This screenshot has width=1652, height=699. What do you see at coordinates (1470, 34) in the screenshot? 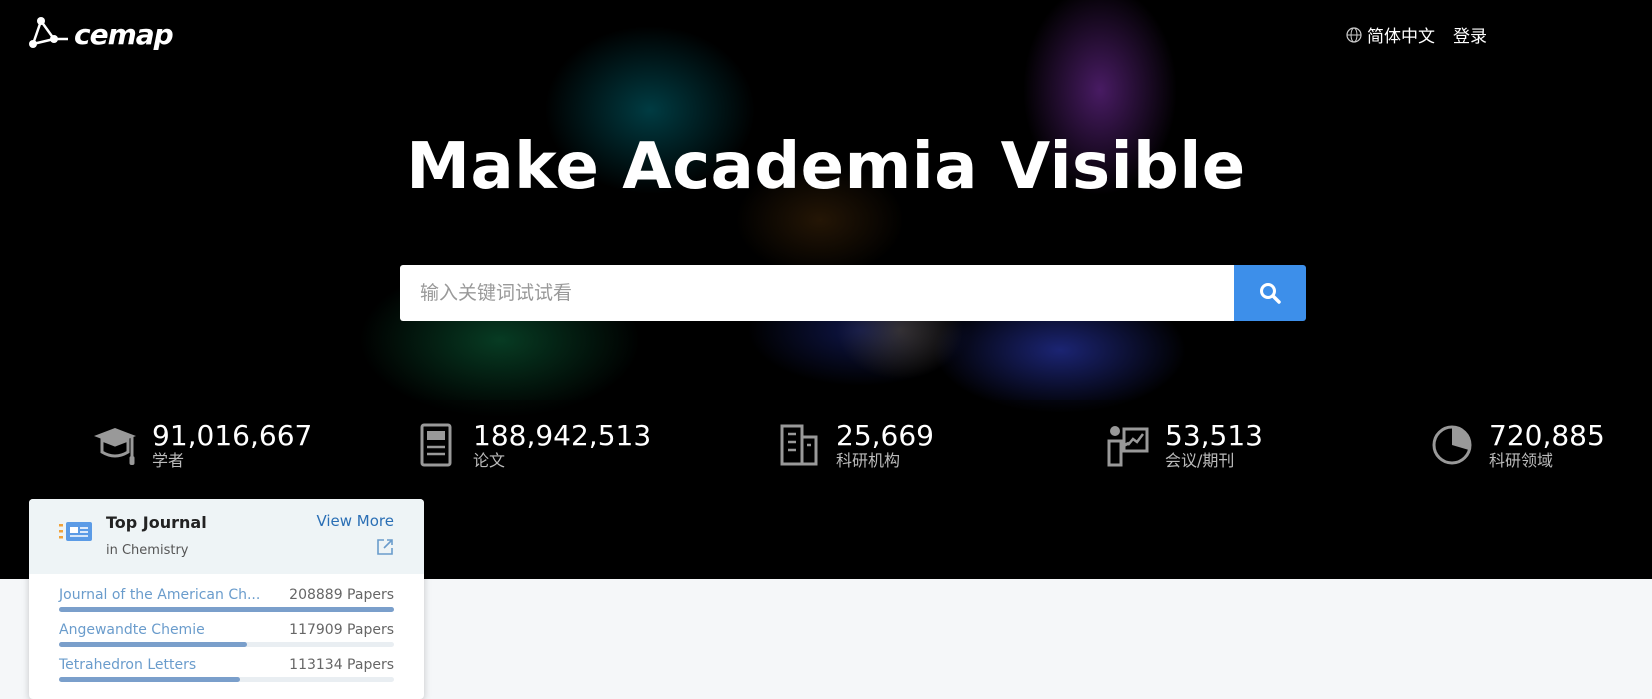
I see `login-link: 登录` at bounding box center [1470, 34].